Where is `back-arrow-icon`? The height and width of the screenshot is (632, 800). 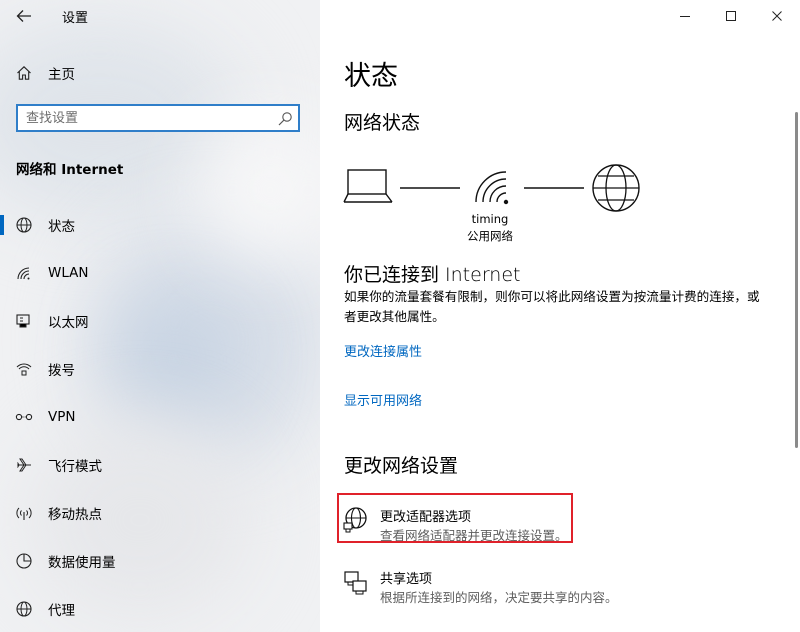 back-arrow-icon is located at coordinates (23, 16).